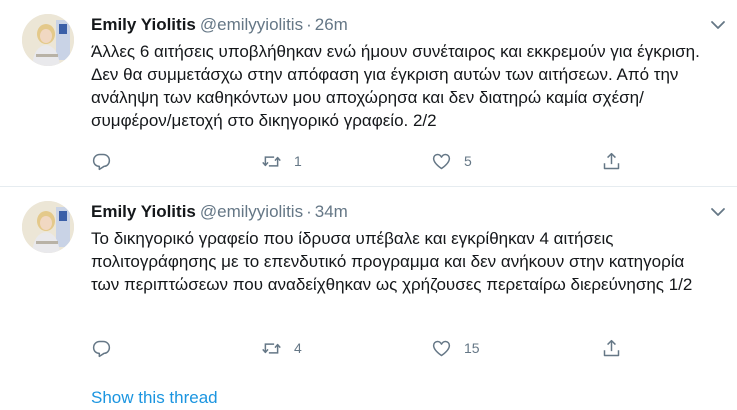 Image resolution: width=737 pixels, height=410 pixels. I want to click on tweet-header: Emily Yiolitis @emilyyiolitis · 26m, so click(219, 25).